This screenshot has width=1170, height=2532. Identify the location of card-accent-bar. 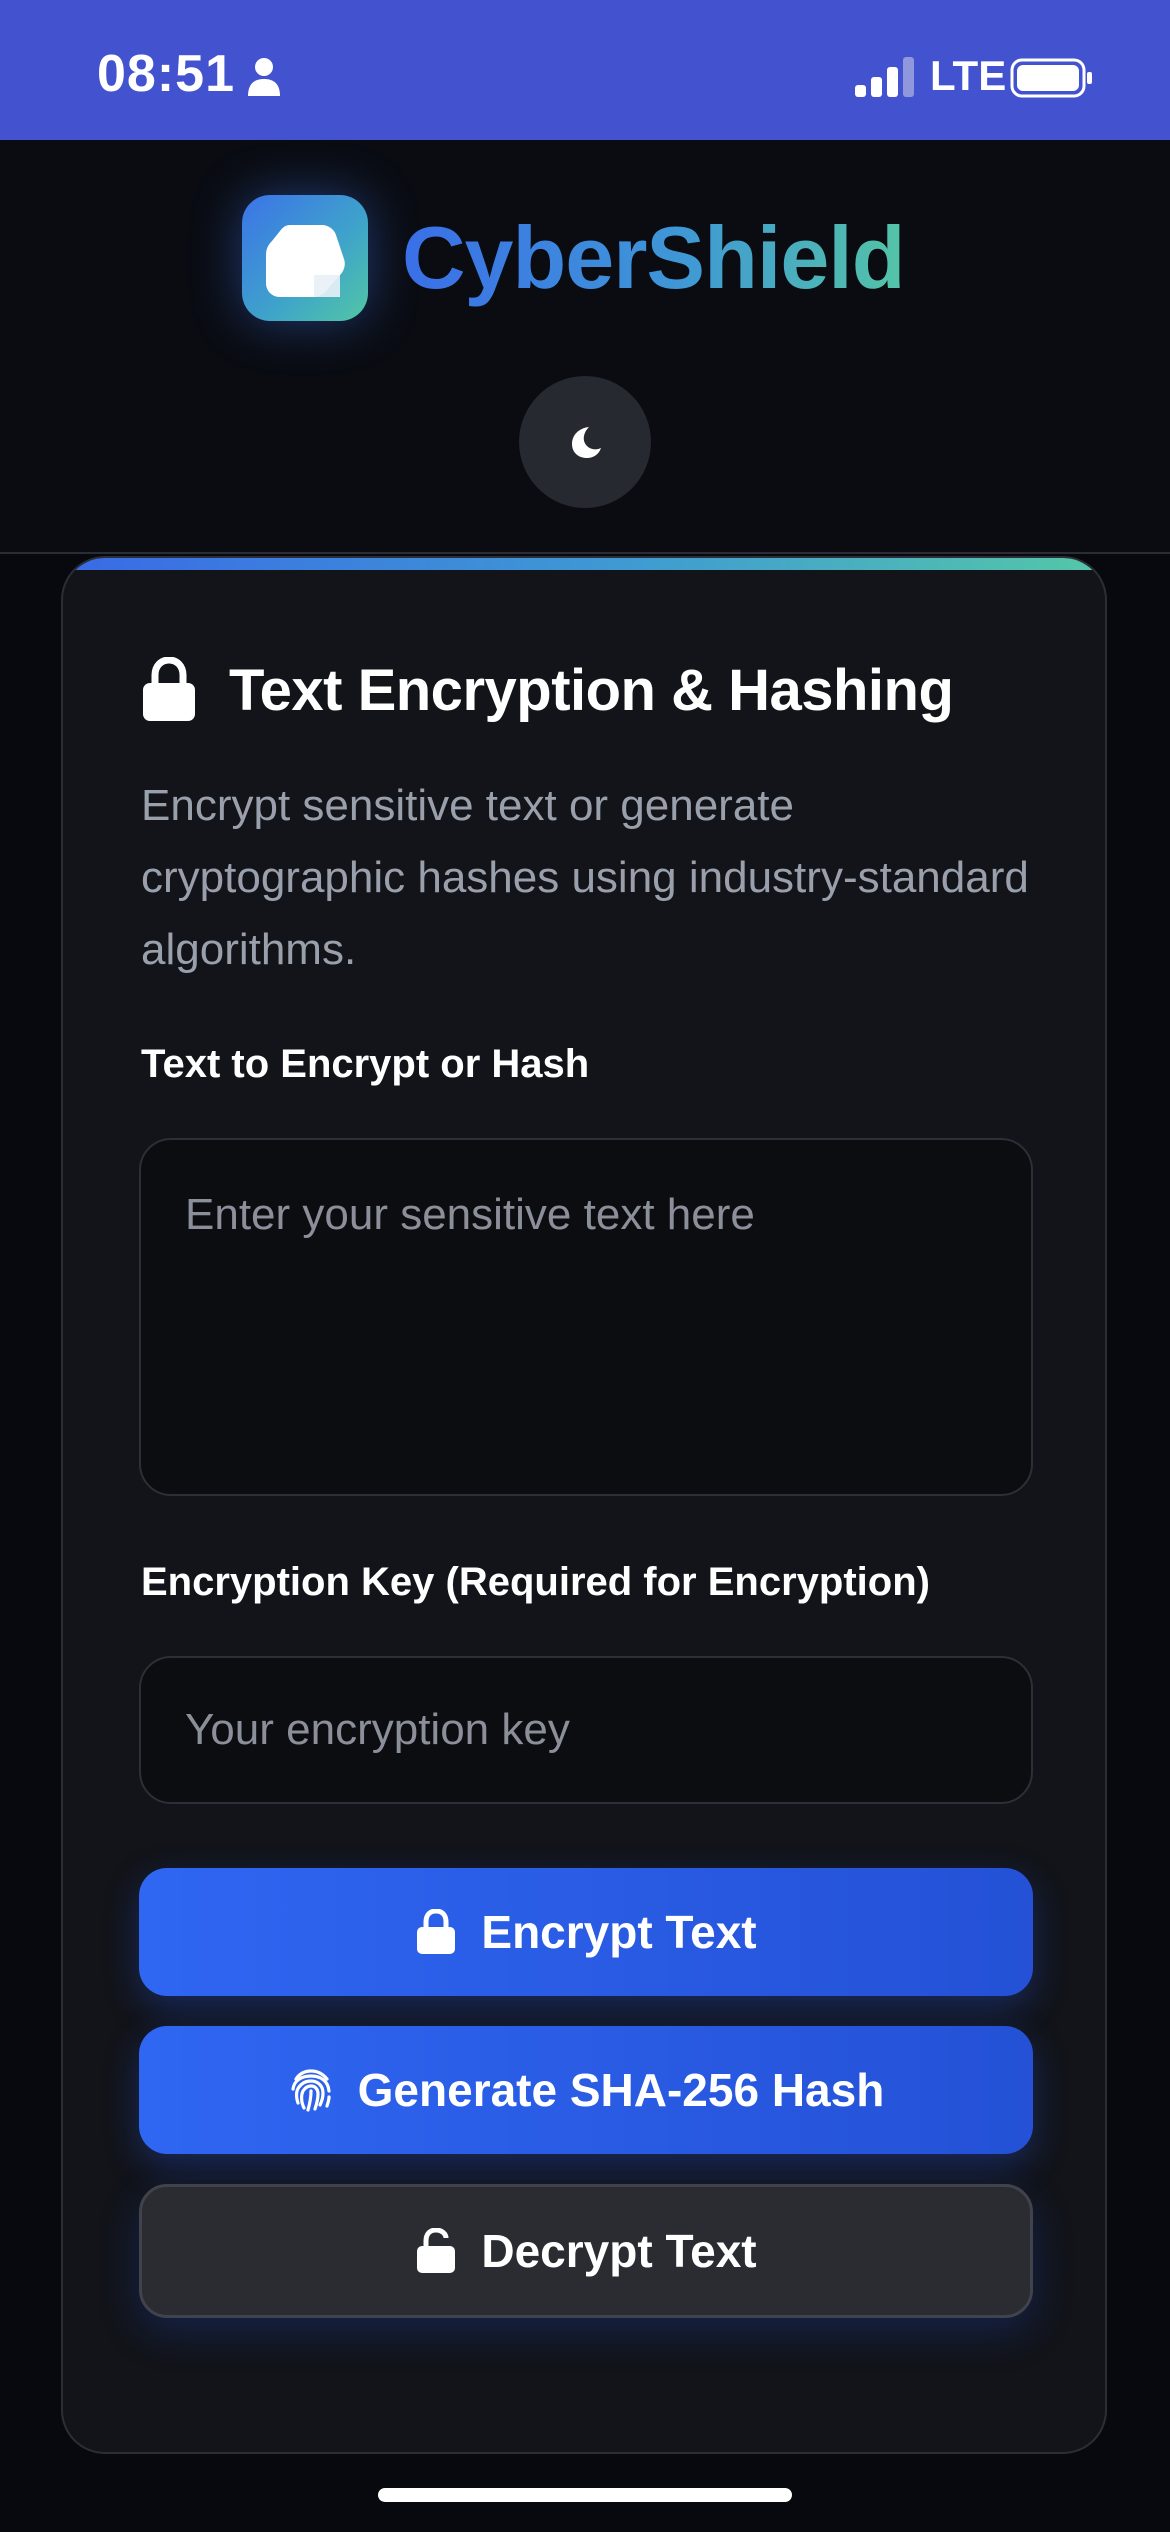
(584, 564).